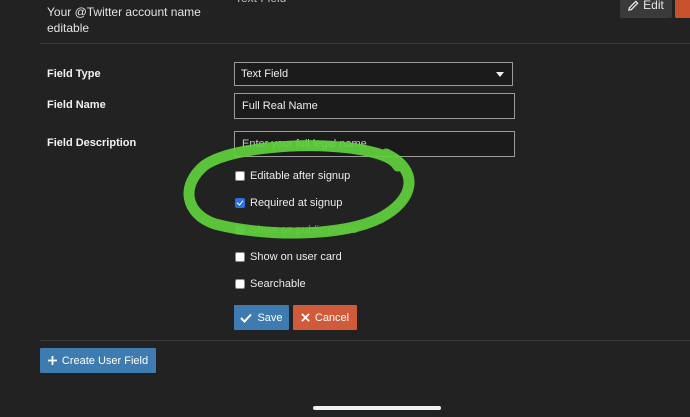 The height and width of the screenshot is (417, 690). What do you see at coordinates (288, 257) in the screenshot?
I see `option-show-on-user-card: Show on user card` at bounding box center [288, 257].